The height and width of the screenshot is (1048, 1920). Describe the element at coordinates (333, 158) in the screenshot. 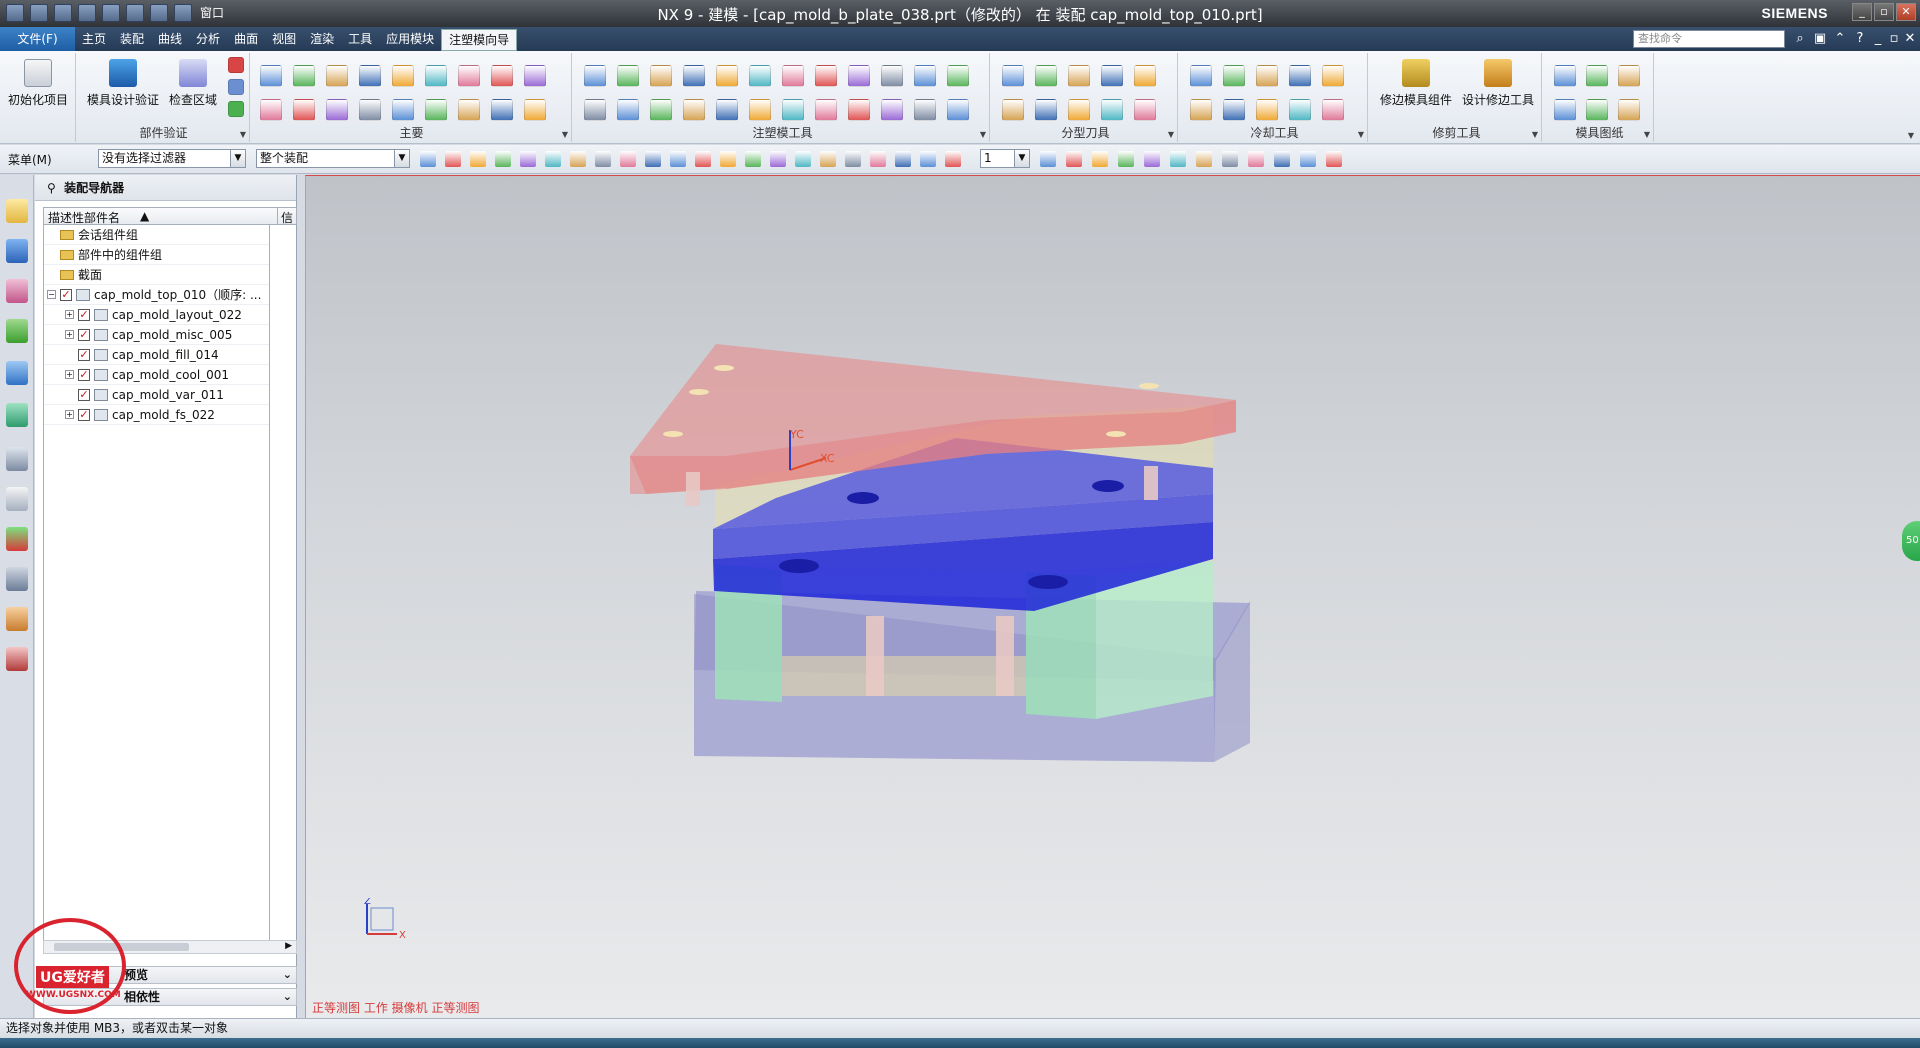

I see `selection-scope-dropdown: 整个装配 ▼` at that location.